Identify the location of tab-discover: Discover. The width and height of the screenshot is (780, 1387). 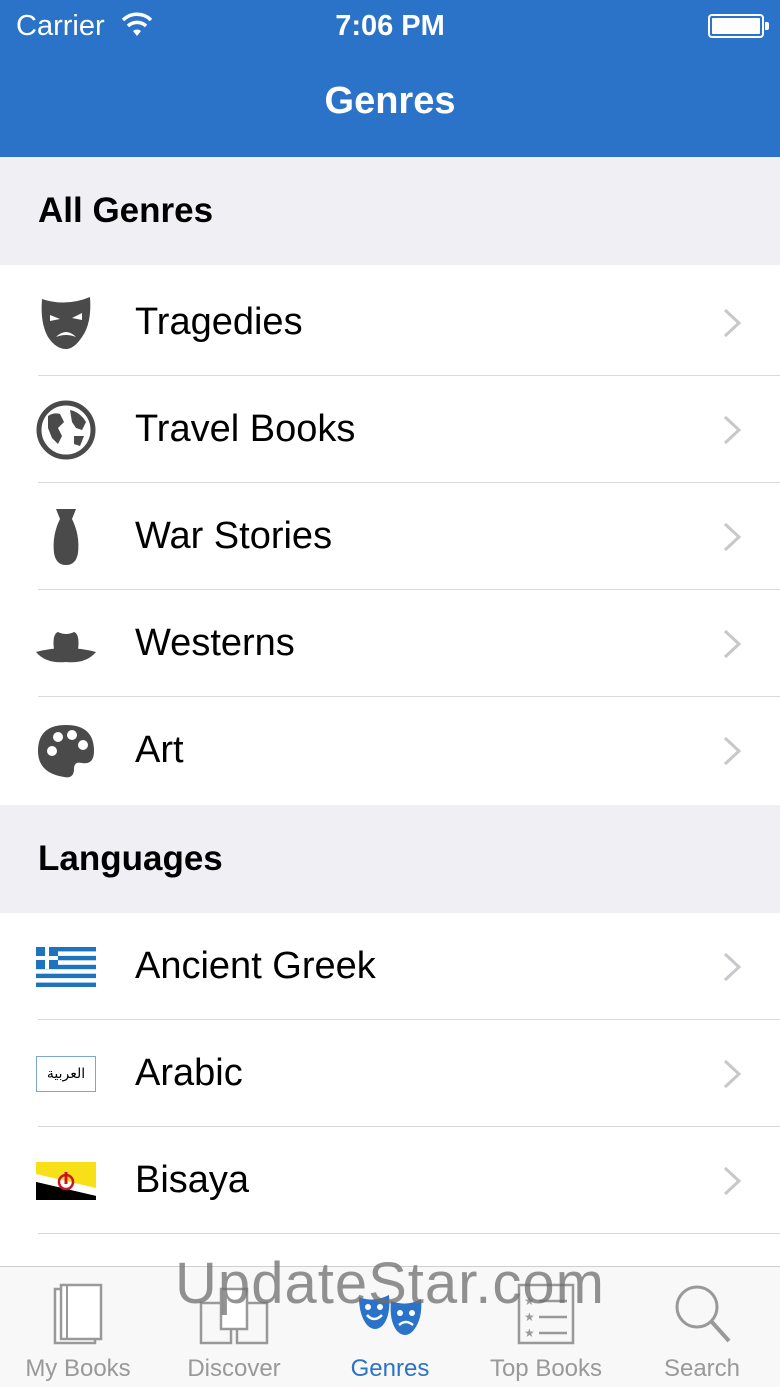
(234, 1327).